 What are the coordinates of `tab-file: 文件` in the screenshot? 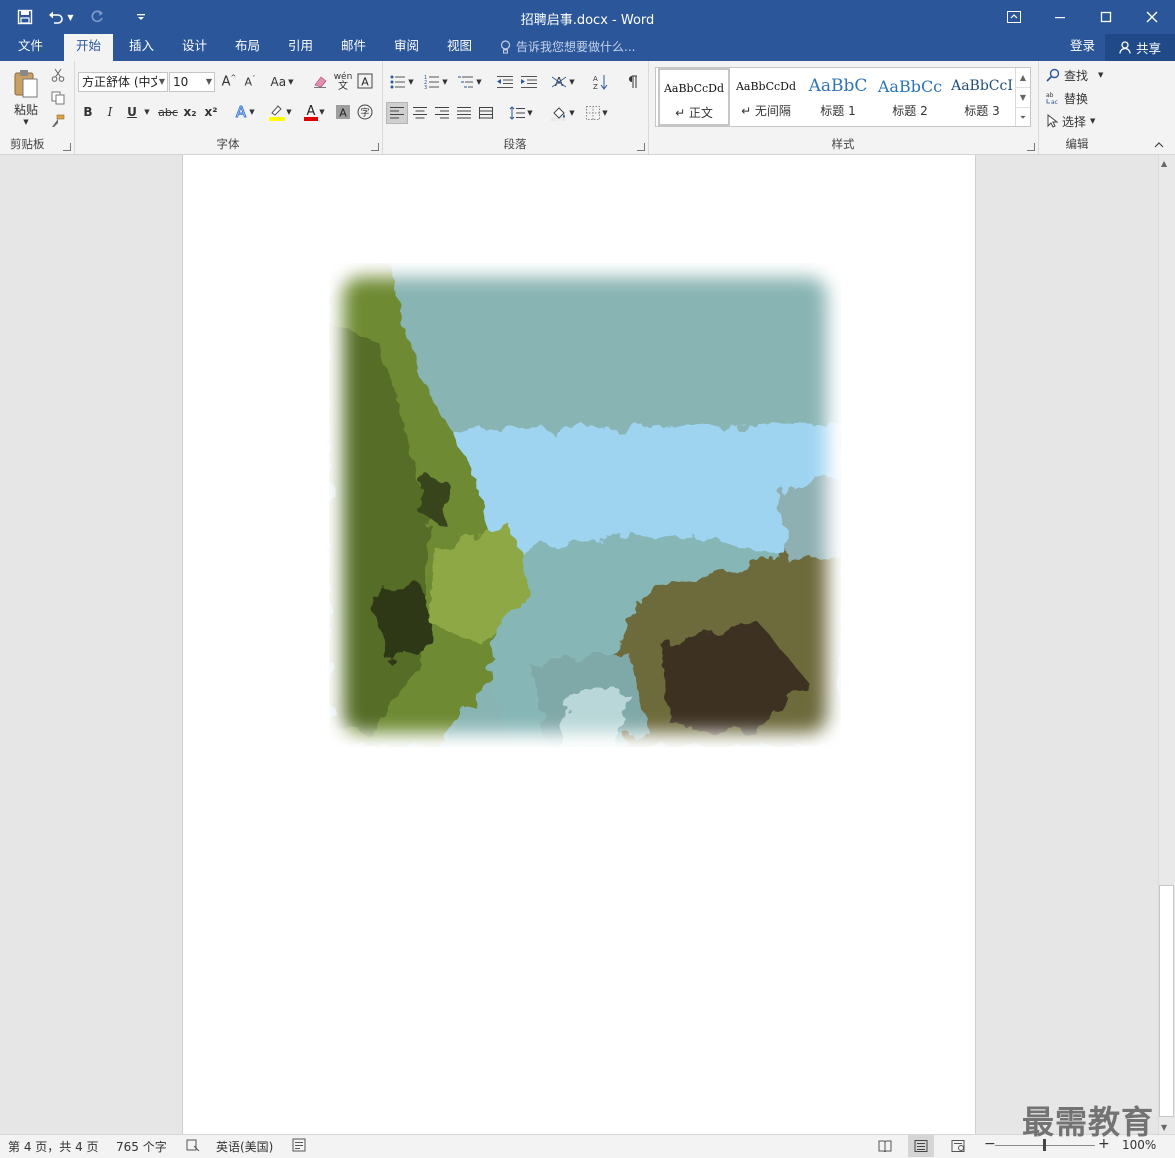 It's located at (30, 47).